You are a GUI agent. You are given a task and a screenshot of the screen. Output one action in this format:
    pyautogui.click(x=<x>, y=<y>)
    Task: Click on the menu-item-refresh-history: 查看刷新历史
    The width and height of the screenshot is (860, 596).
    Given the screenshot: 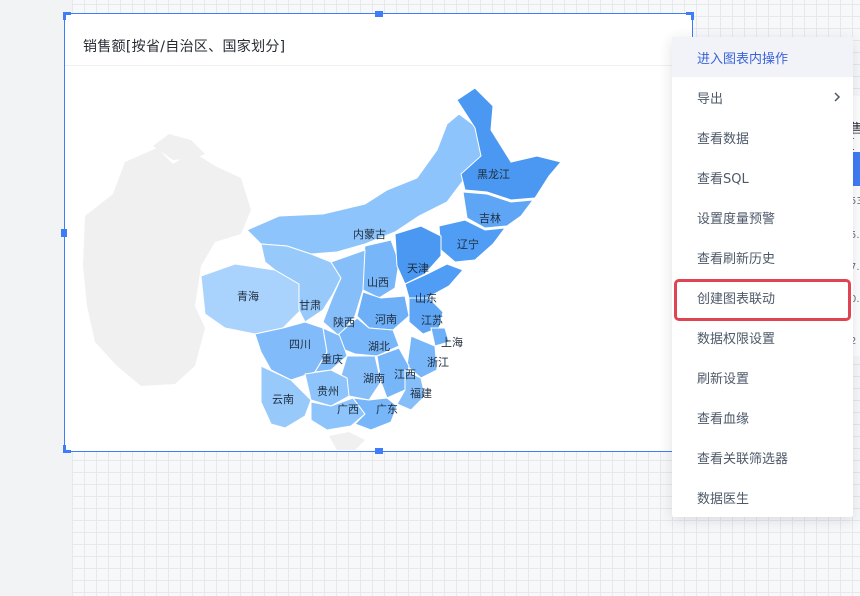 What is the action you would take?
    pyautogui.click(x=762, y=257)
    